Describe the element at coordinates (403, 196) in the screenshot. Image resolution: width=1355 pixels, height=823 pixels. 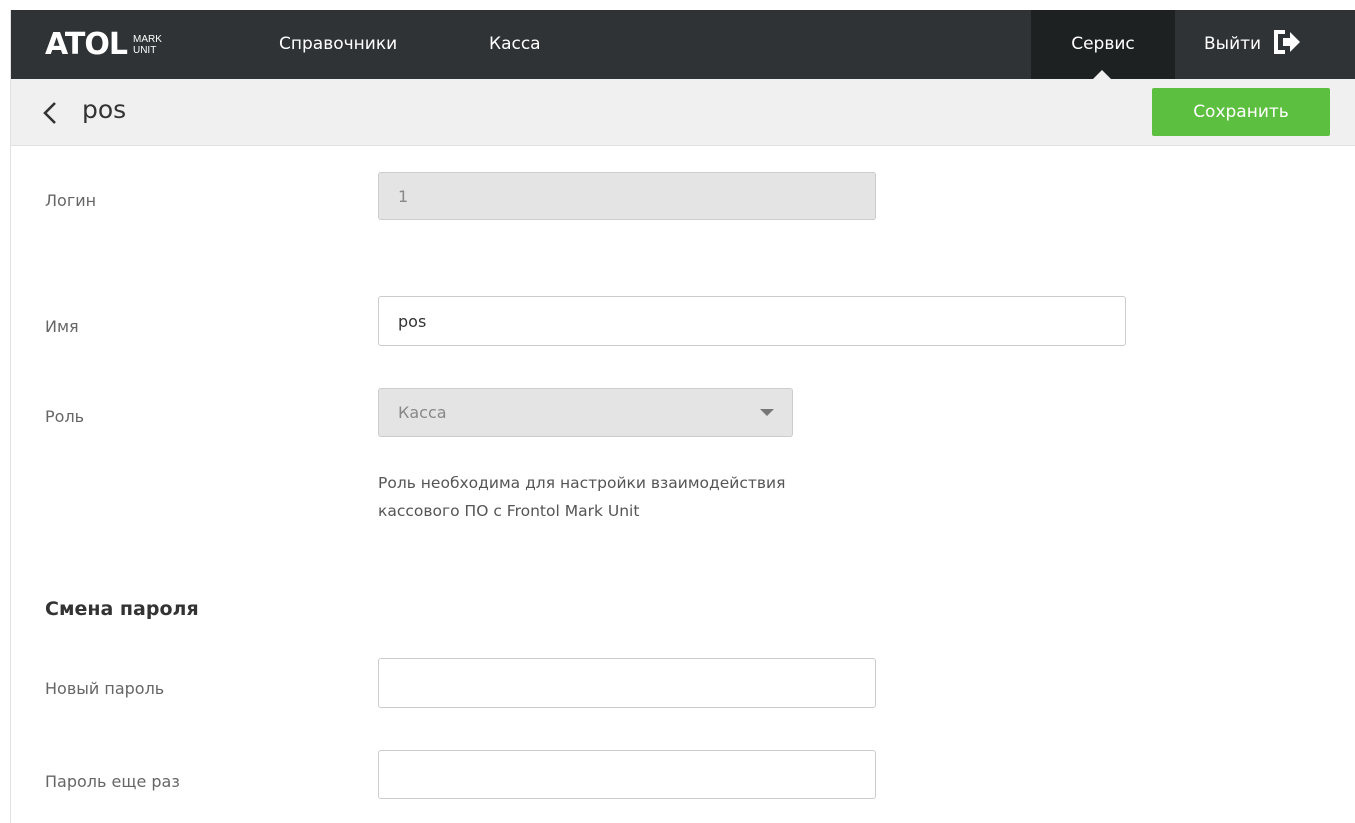
I see `login-value: 1` at that location.